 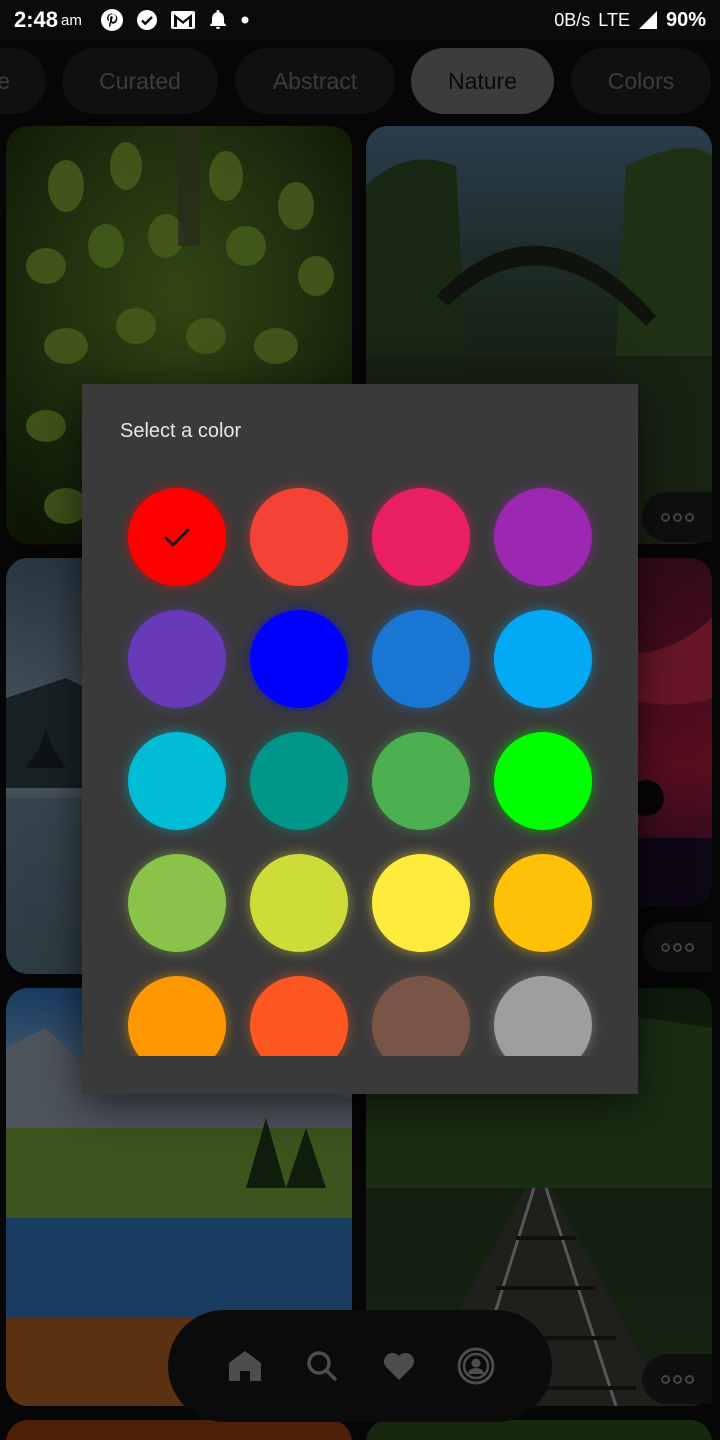 I want to click on color-swatch-red, so click(x=177, y=537).